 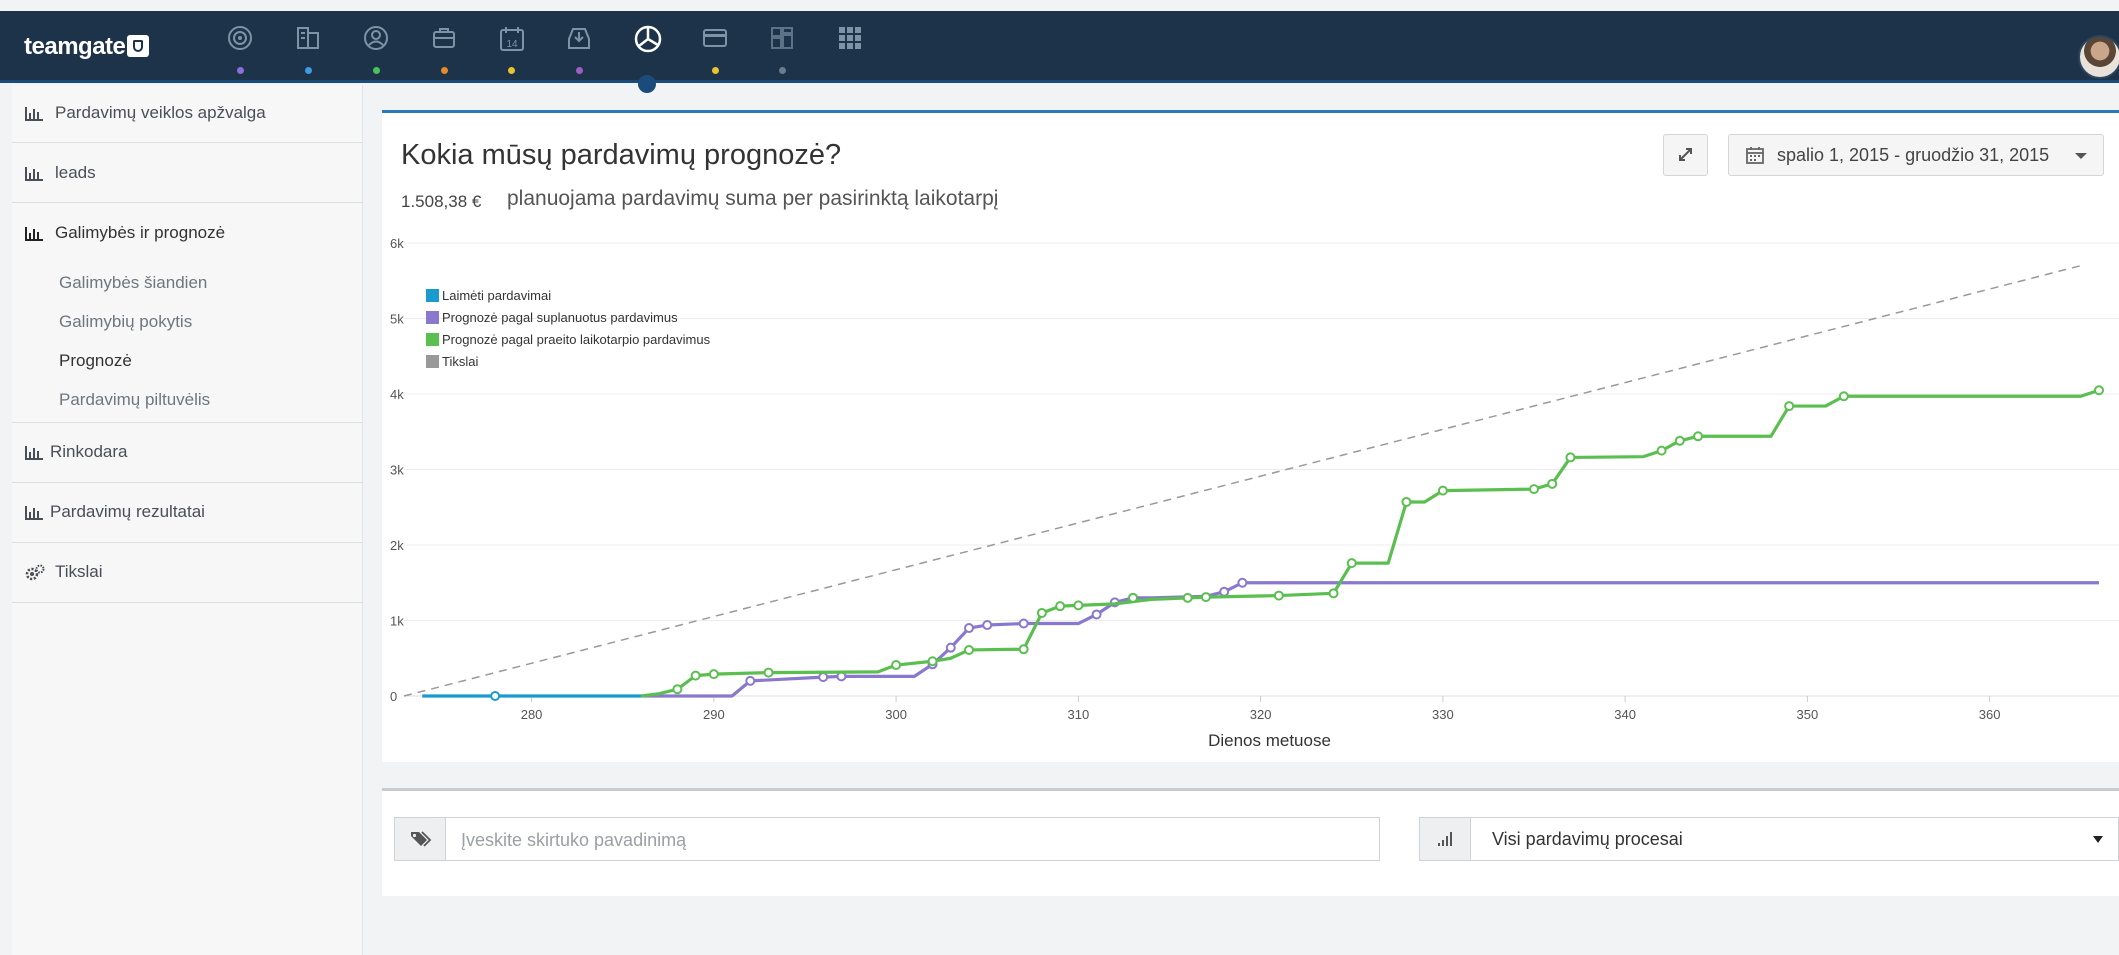 What do you see at coordinates (187, 452) in the screenshot?
I see `sidebar-item-marketing: Rinkodara` at bounding box center [187, 452].